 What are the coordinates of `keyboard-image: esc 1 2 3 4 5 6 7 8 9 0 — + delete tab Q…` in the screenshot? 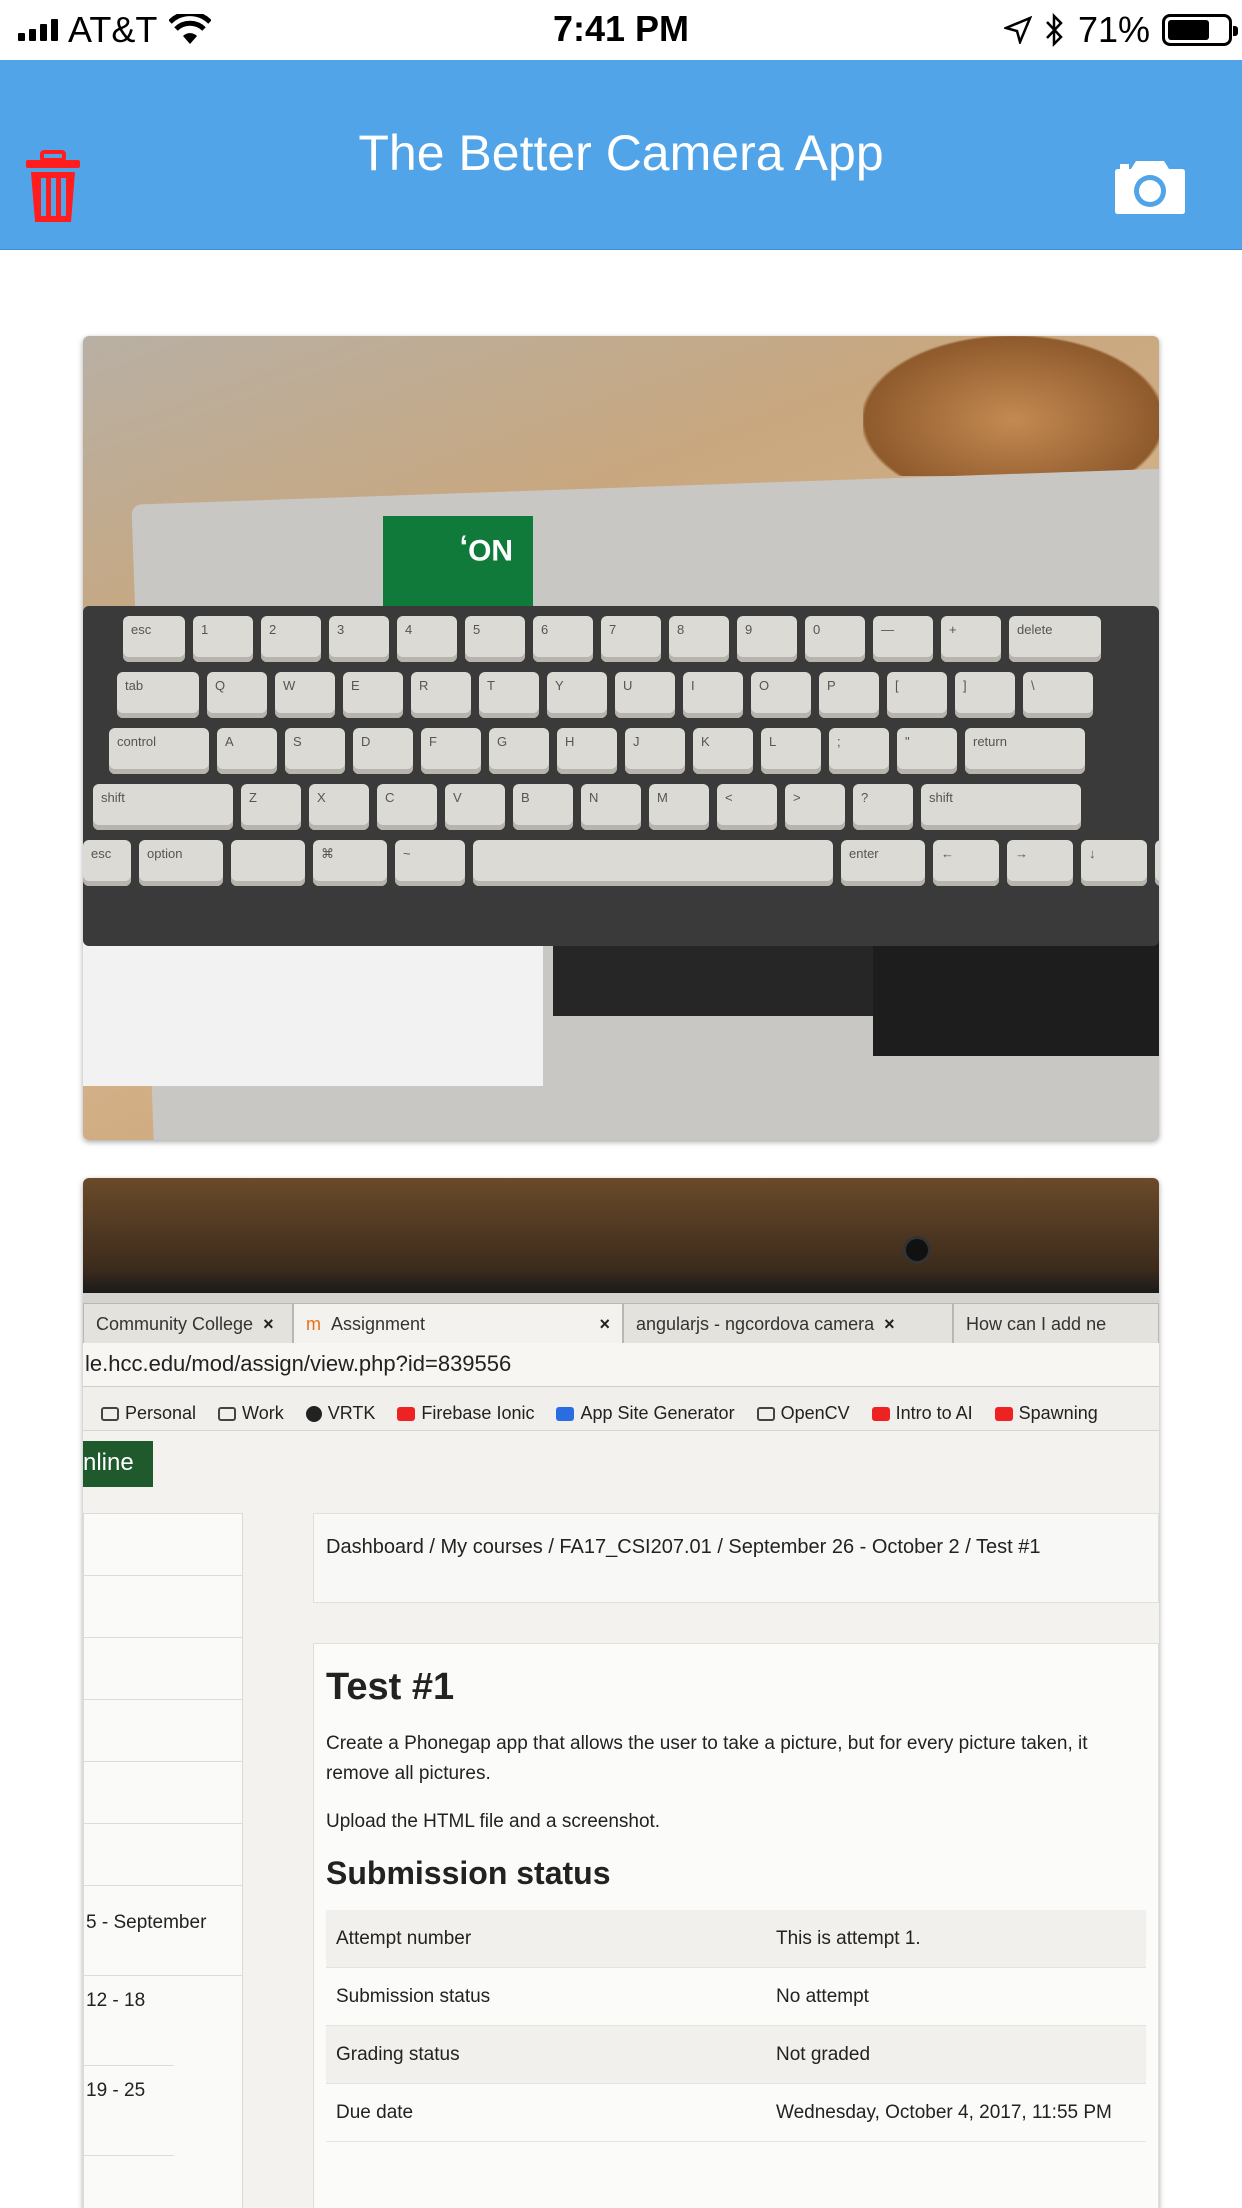 It's located at (621, 776).